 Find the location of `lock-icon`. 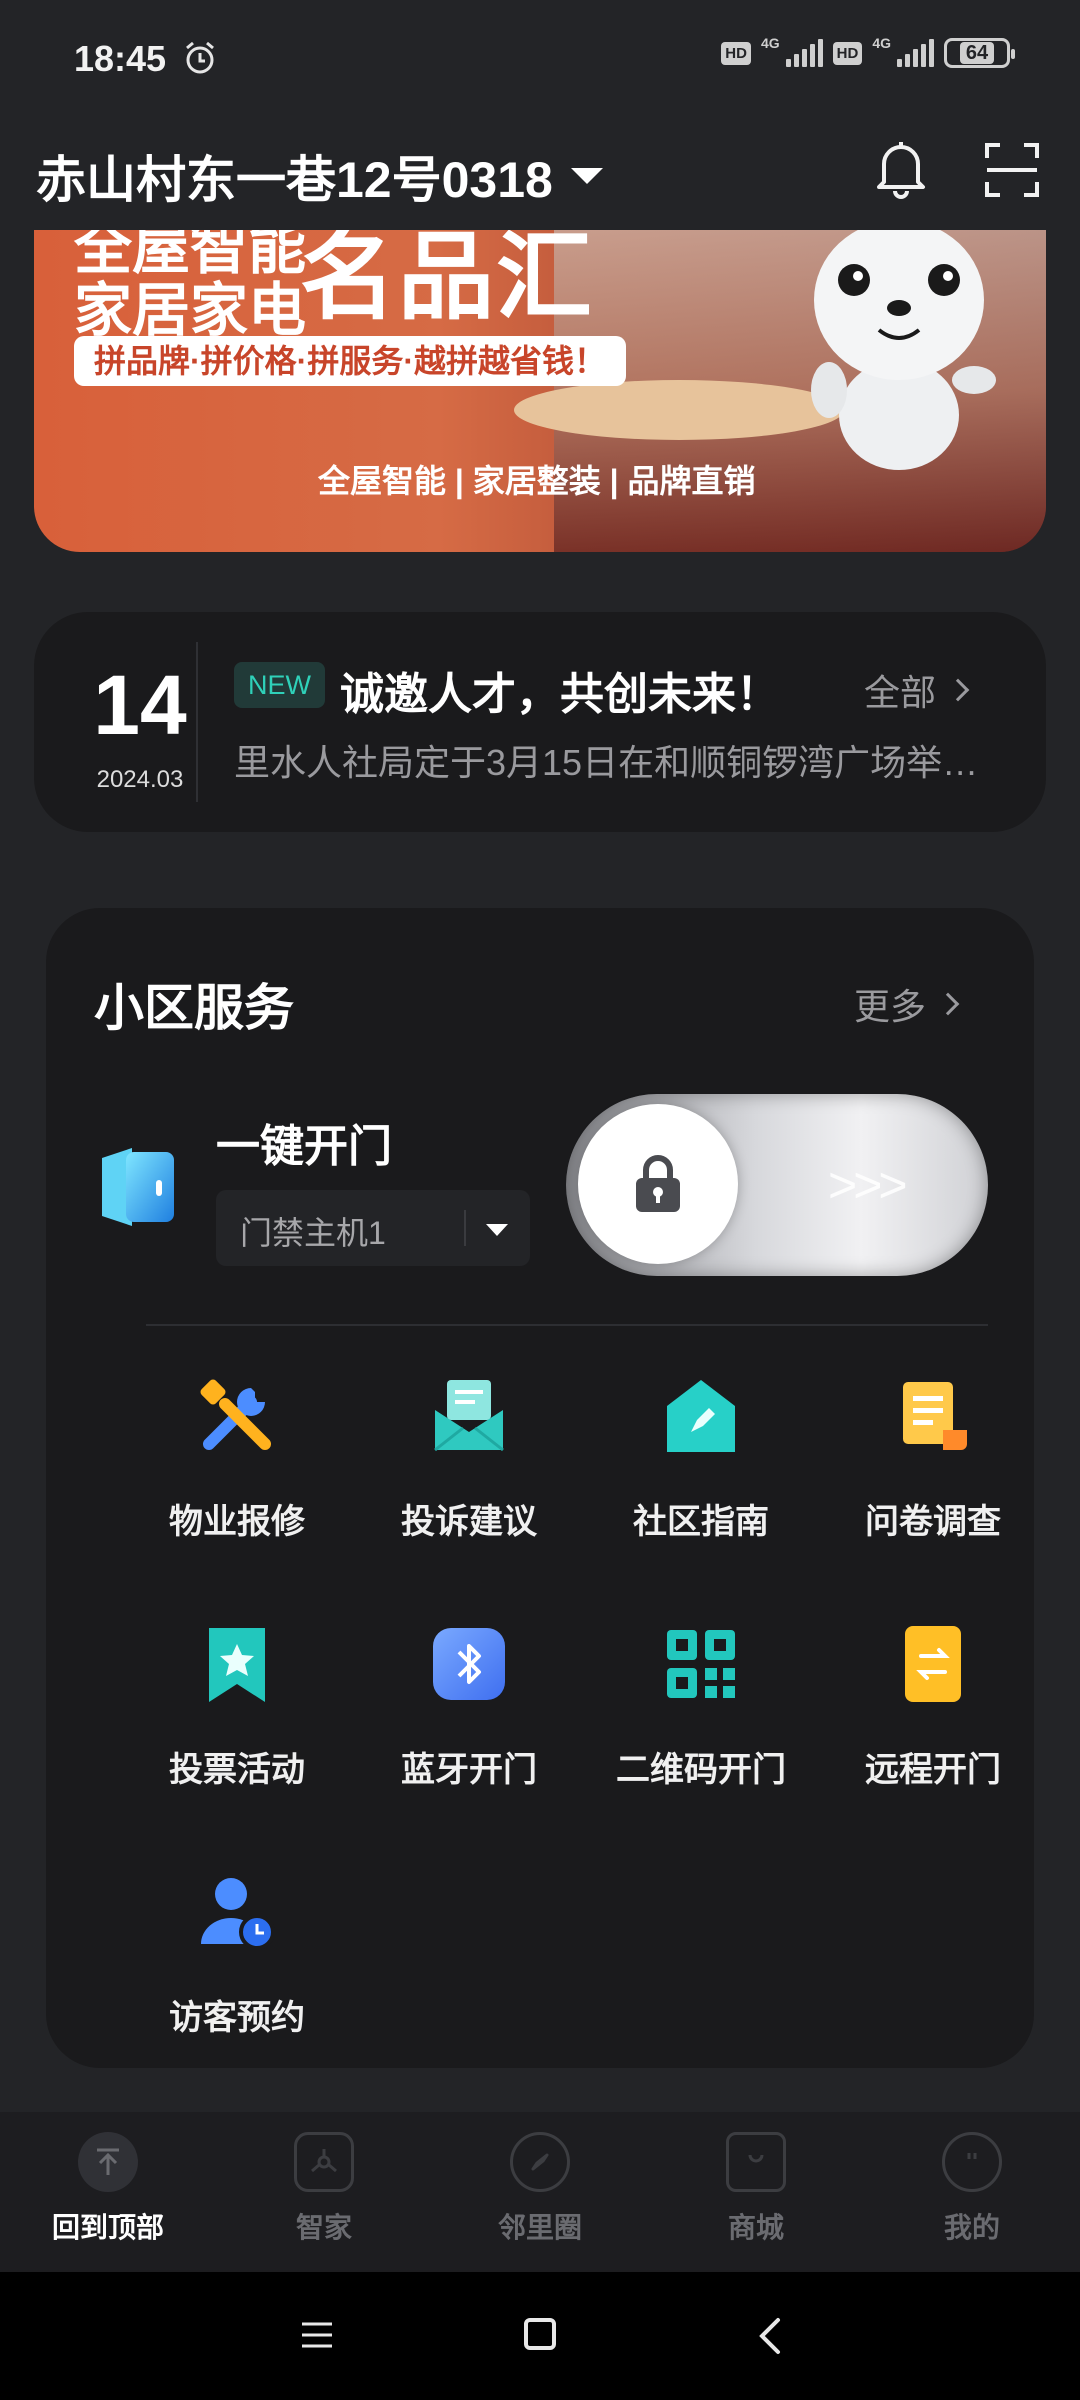

lock-icon is located at coordinates (658, 1183).